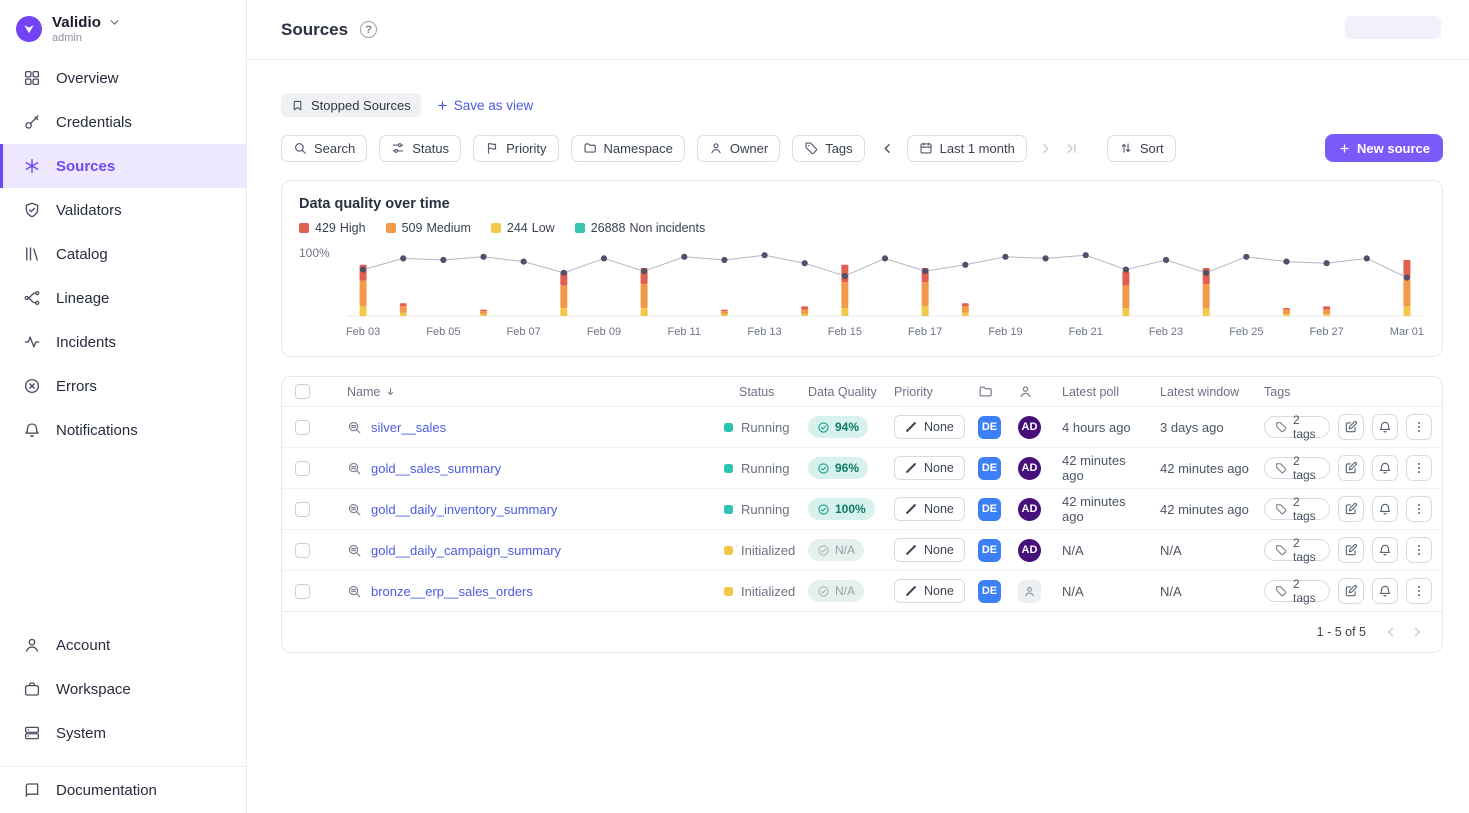 This screenshot has height=813, width=1469. What do you see at coordinates (1291, 391) in the screenshot?
I see `header-tags: Tags` at bounding box center [1291, 391].